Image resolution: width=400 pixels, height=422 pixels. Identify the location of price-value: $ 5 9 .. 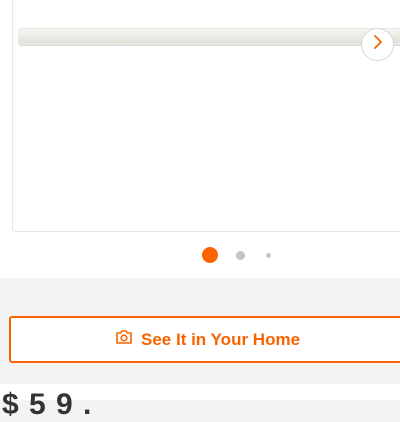
(47, 404).